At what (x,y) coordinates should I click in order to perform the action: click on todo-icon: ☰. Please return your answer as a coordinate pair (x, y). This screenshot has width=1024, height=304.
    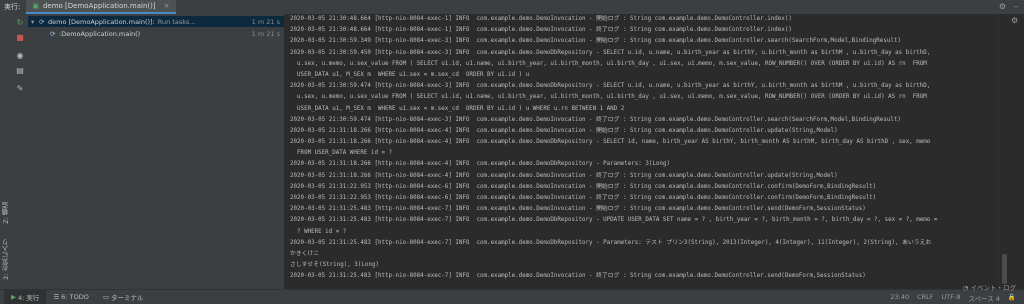
    Looking at the image, I should click on (56, 297).